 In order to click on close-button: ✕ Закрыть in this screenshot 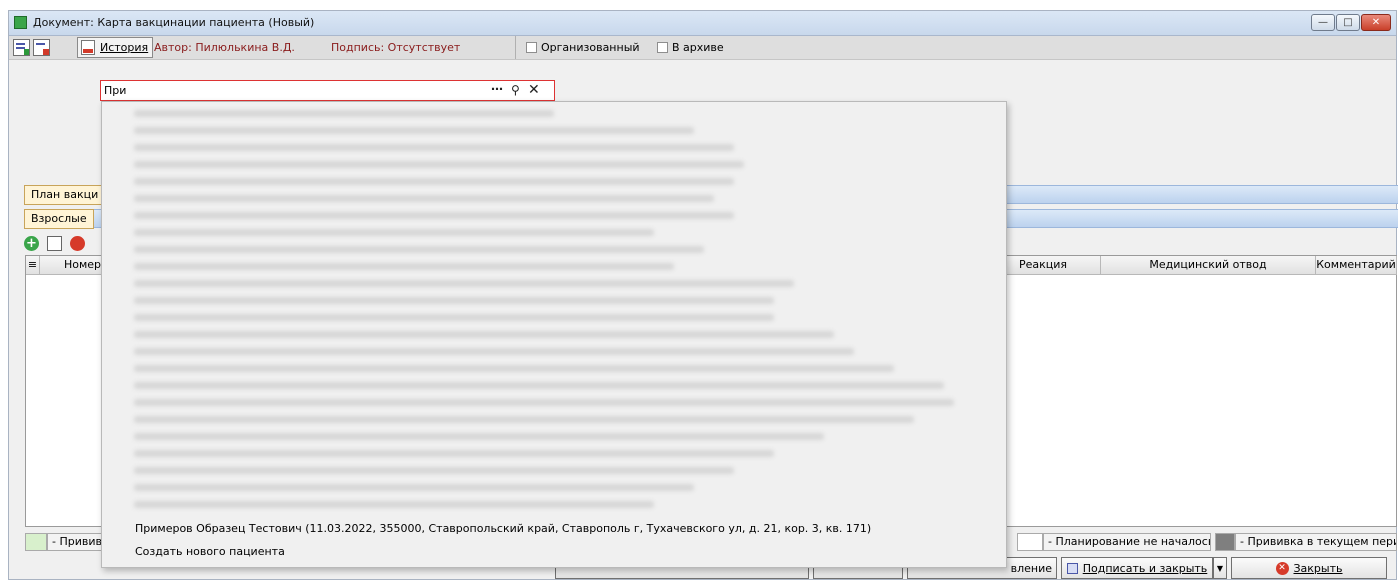, I will do `click(1309, 568)`.